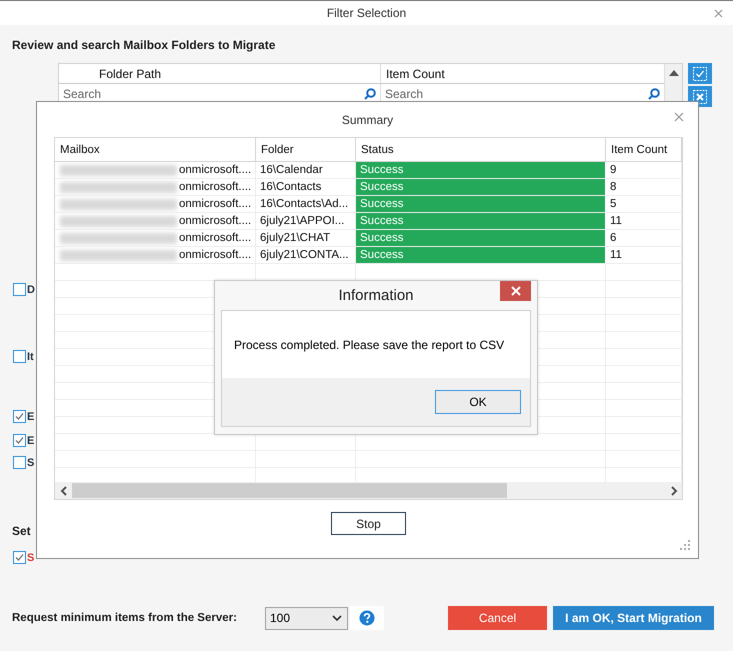 The image size is (733, 651). Describe the element at coordinates (376, 344) in the screenshot. I see `message-text: Process completed. Please save the report to CSV` at that location.